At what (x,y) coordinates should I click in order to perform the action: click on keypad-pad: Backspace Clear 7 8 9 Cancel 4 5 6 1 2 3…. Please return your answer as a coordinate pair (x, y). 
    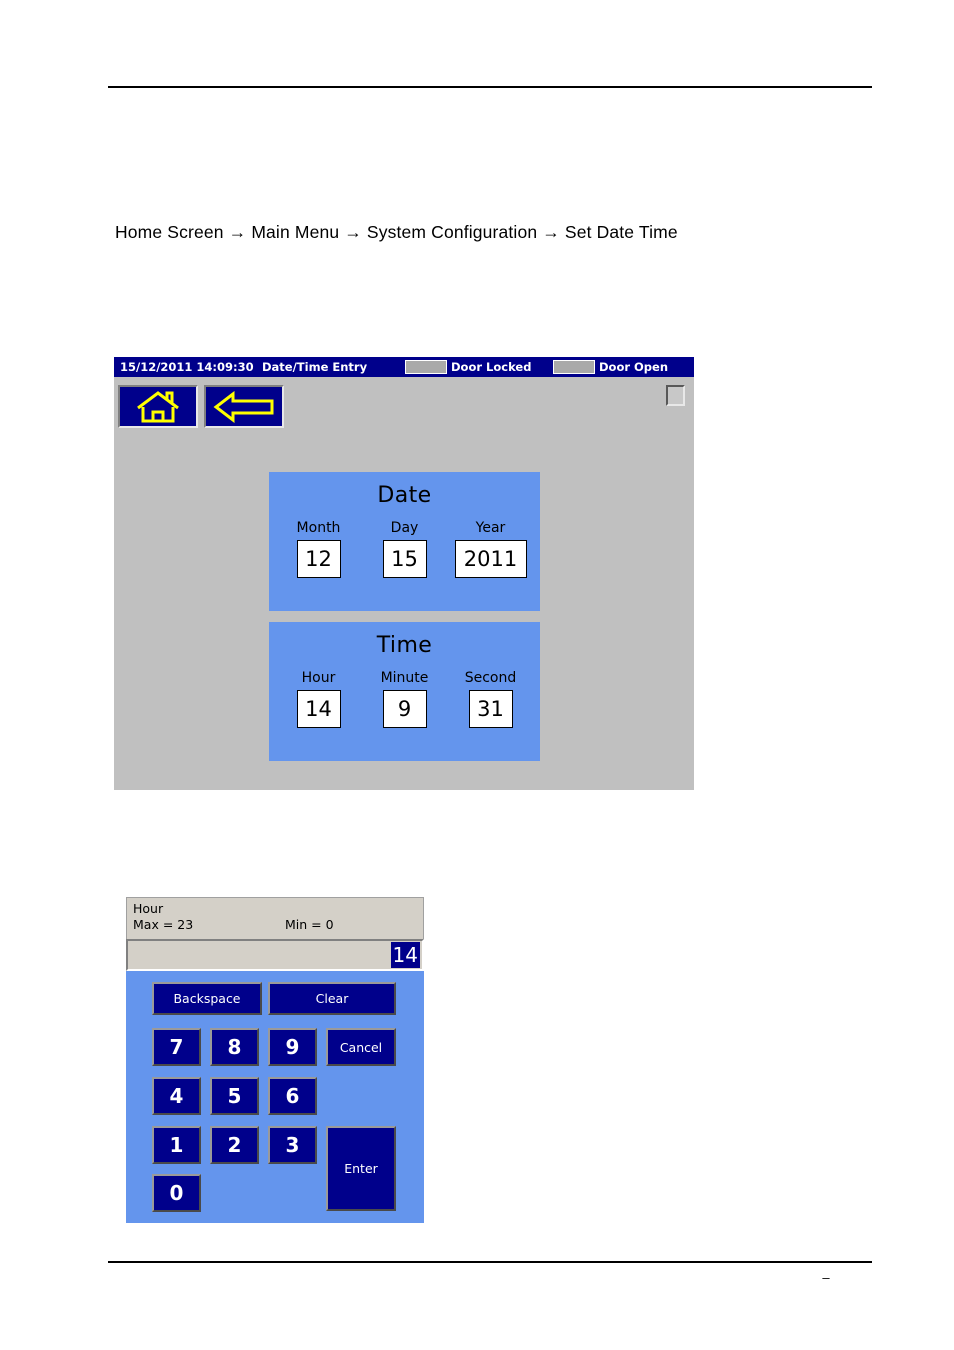
    Looking at the image, I should click on (275, 1097).